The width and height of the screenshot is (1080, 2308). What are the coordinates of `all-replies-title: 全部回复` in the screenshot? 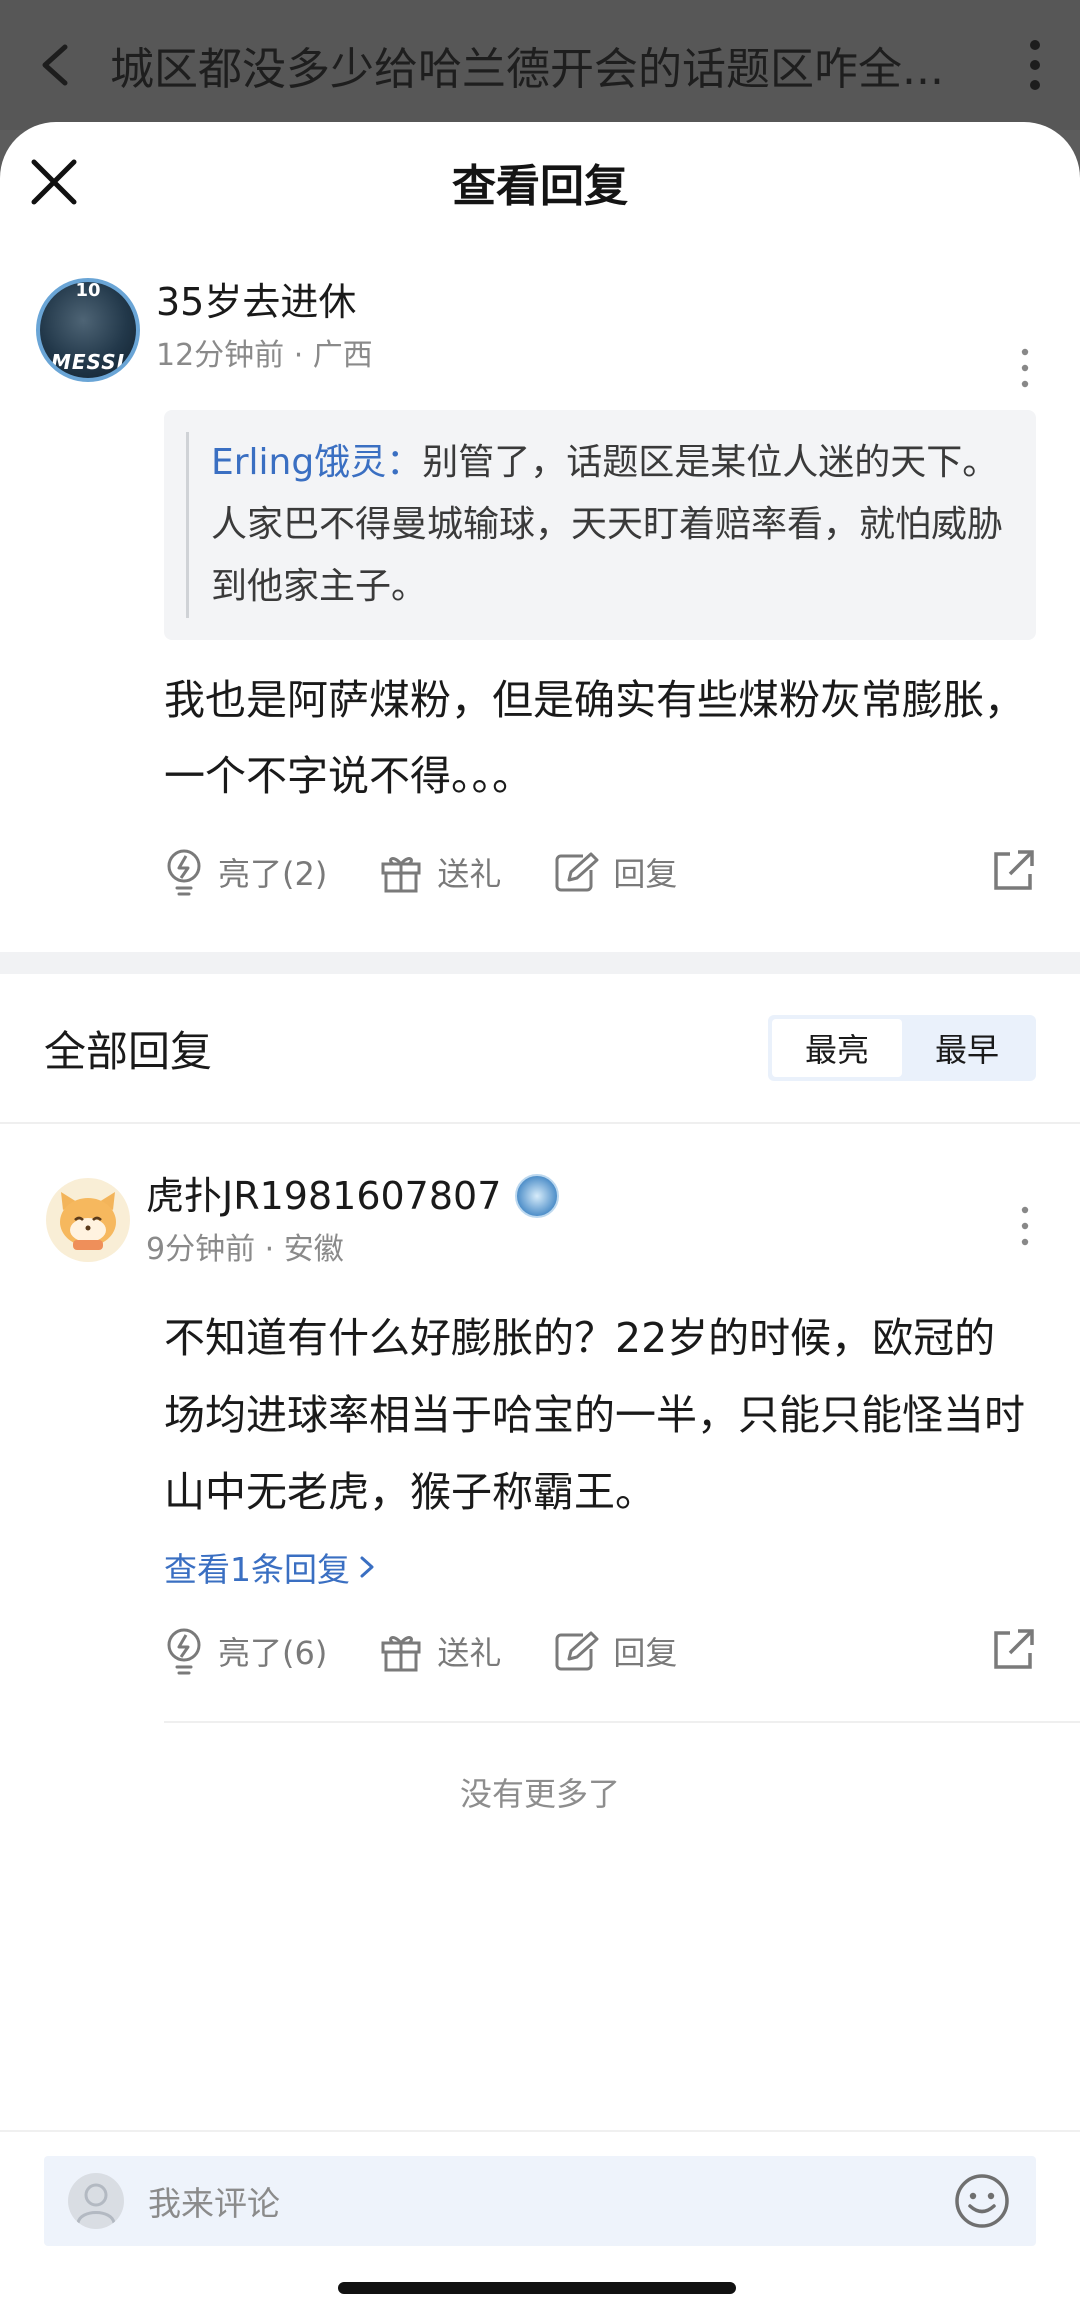 It's located at (128, 1051).